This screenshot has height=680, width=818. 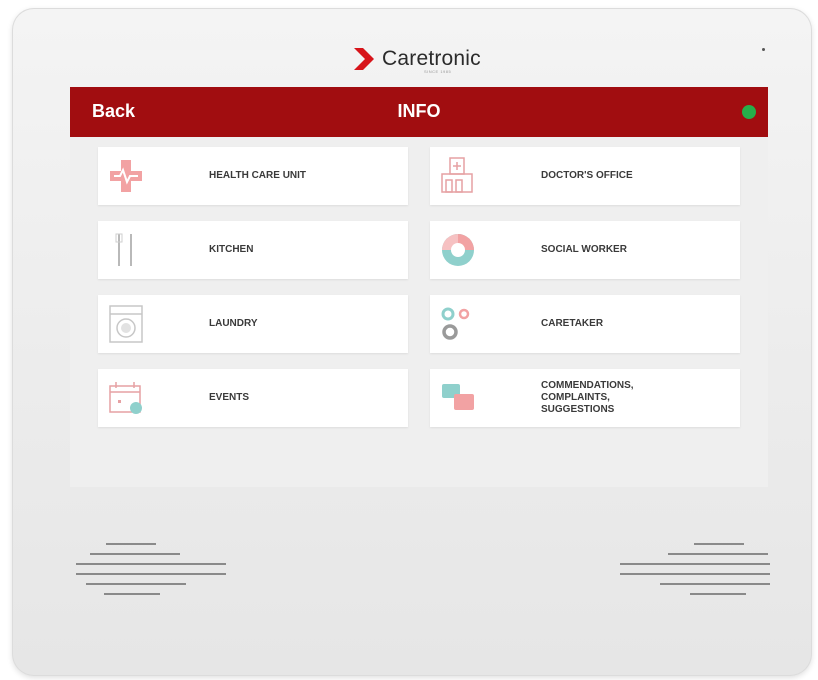 What do you see at coordinates (156, 578) in the screenshot?
I see `left-speaker-grille` at bounding box center [156, 578].